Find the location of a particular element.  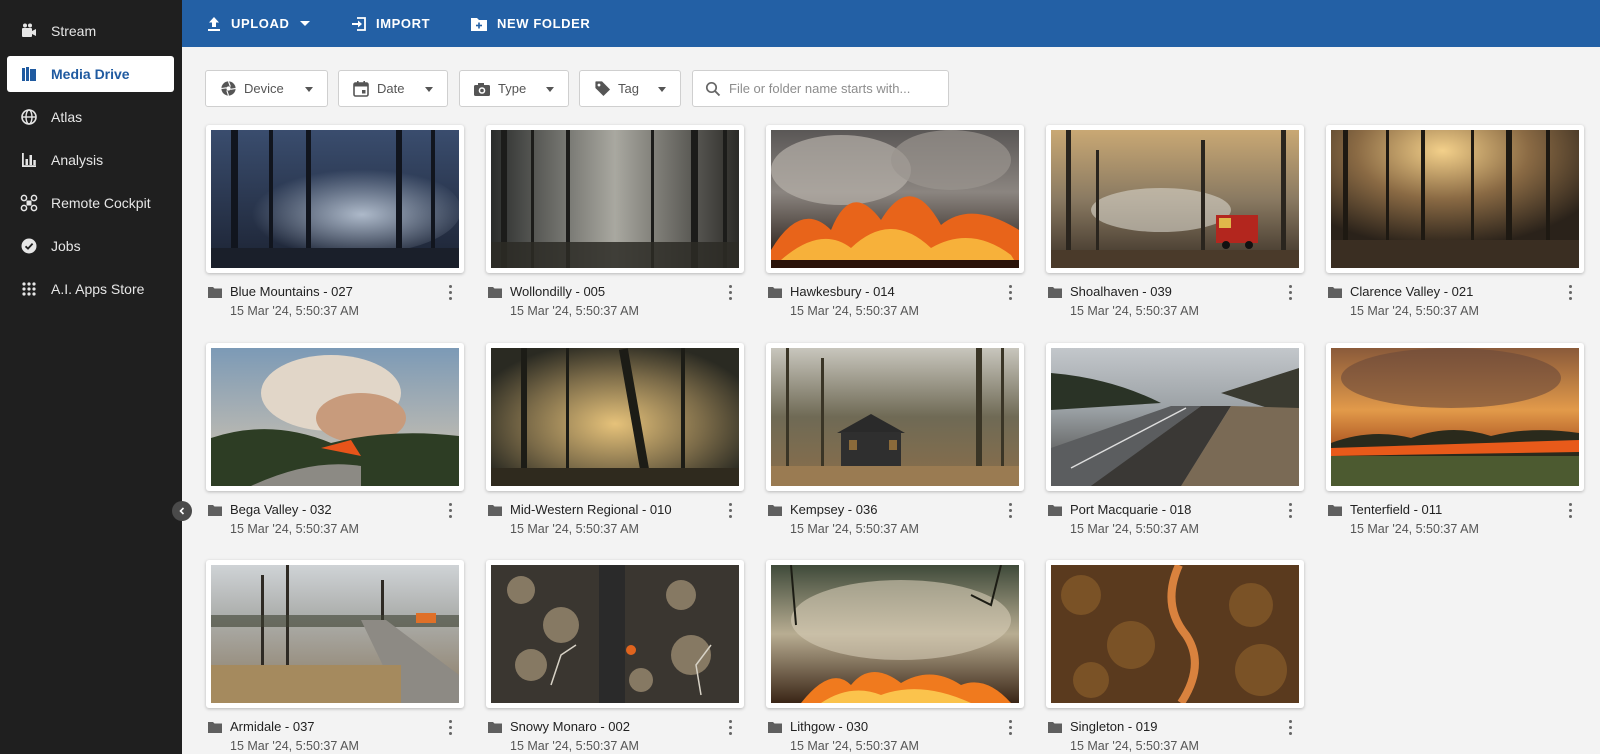

sidebar-item-remote-cockpit: Remote Cockpit is located at coordinates (90, 203).